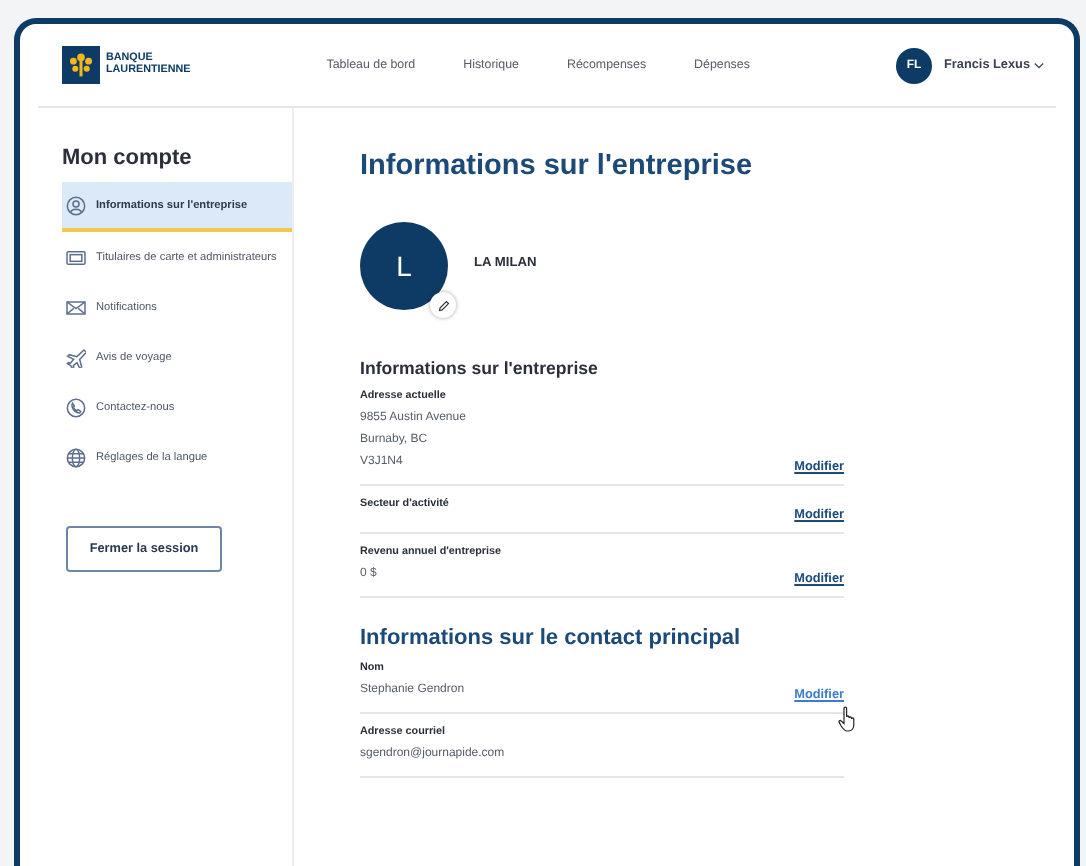 This screenshot has width=1086, height=866. Describe the element at coordinates (404, 266) in the screenshot. I see `company-avatar: L` at that location.